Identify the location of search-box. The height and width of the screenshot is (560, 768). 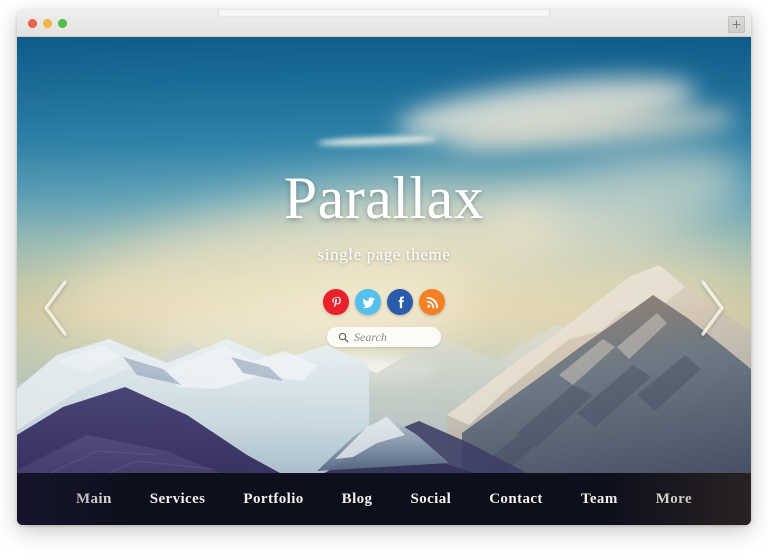
(384, 337).